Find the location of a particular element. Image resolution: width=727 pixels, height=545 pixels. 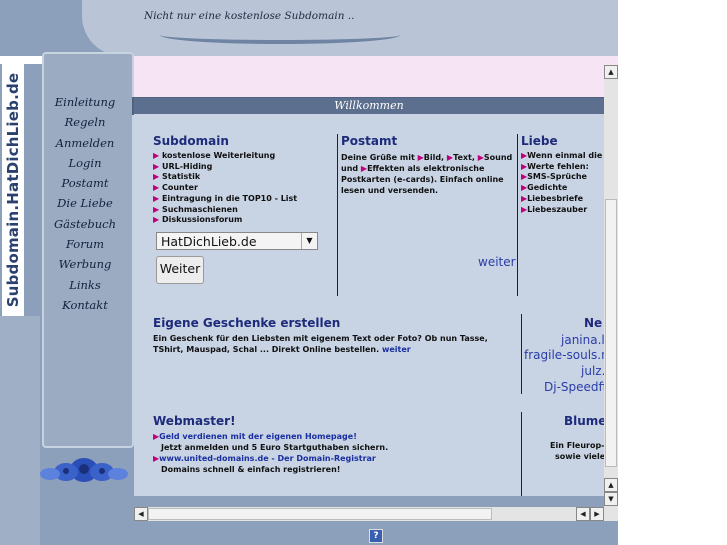

horizontal-scrollbar: ◀ ◀ ▶ is located at coordinates (369, 514).